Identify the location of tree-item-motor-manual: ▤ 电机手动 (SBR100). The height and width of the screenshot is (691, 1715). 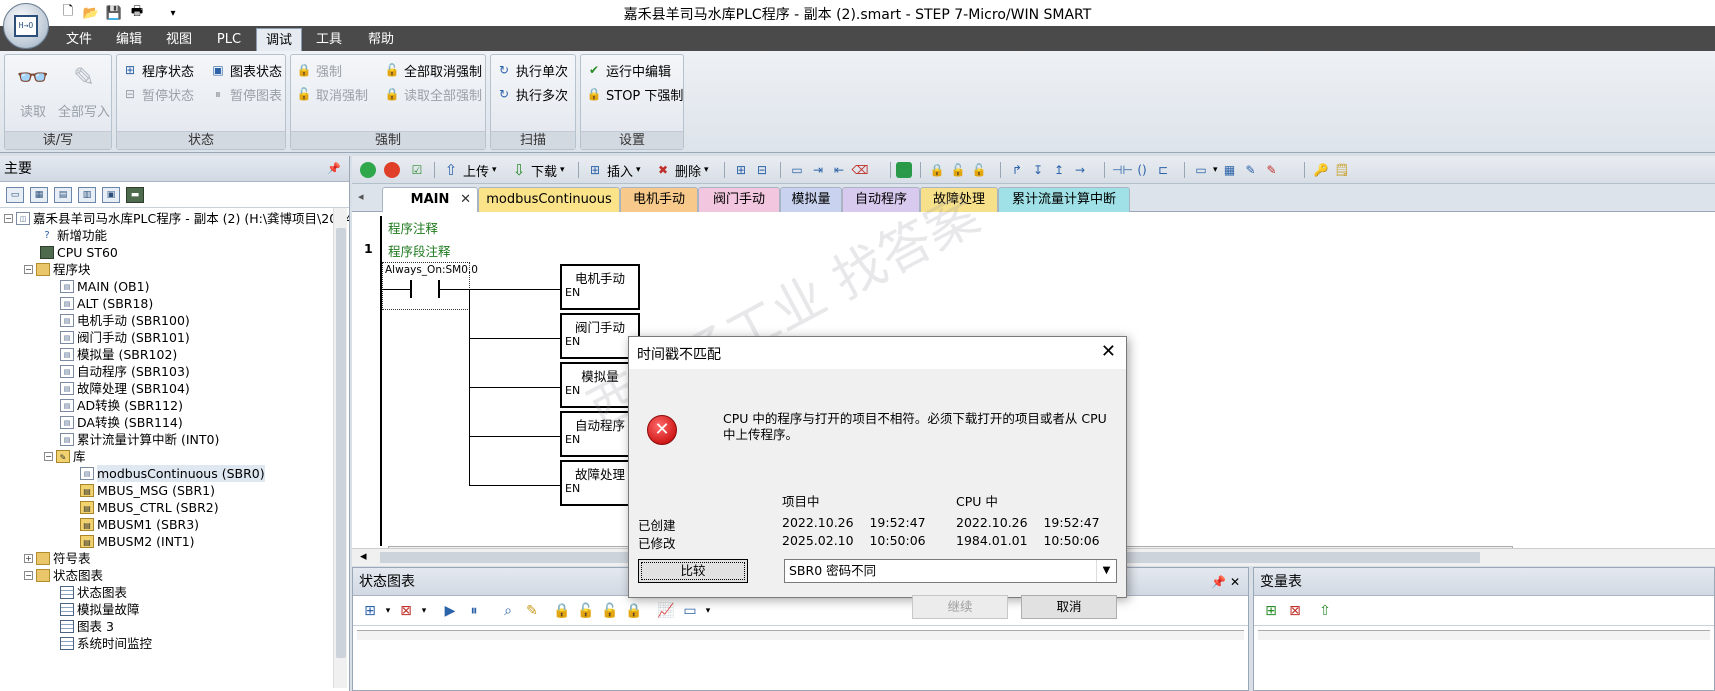
(125, 320).